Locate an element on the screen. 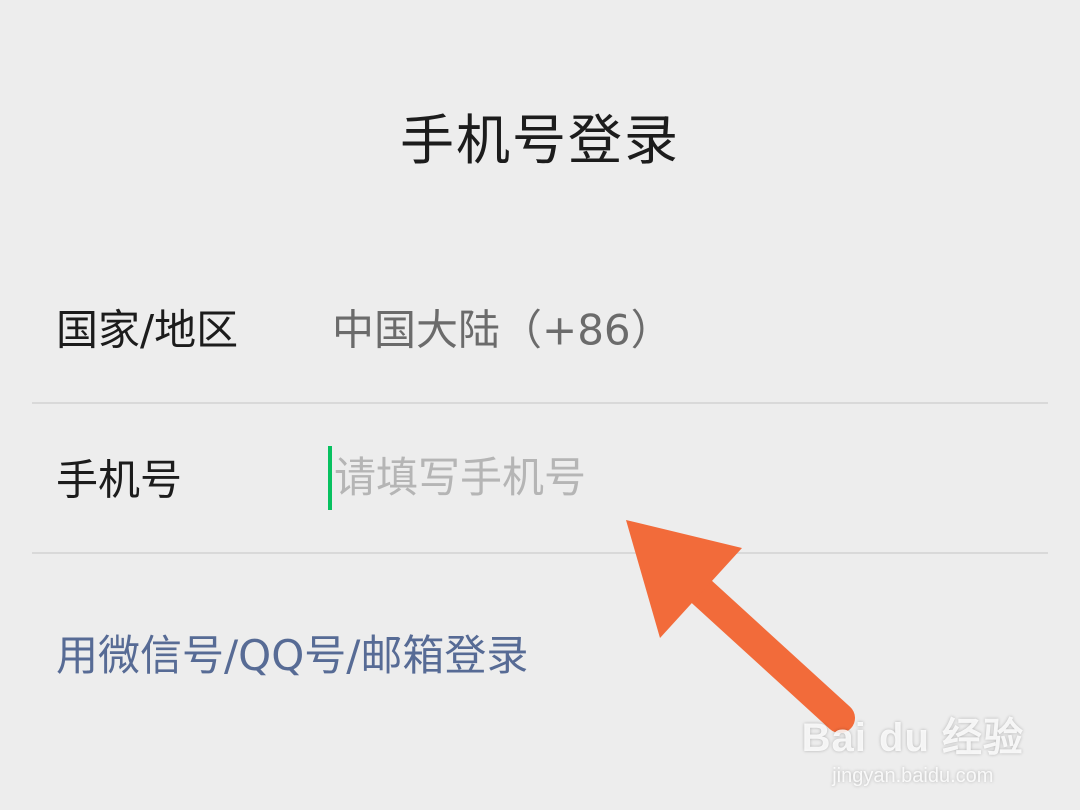  region-label: 国家/地区 is located at coordinates (147, 330).